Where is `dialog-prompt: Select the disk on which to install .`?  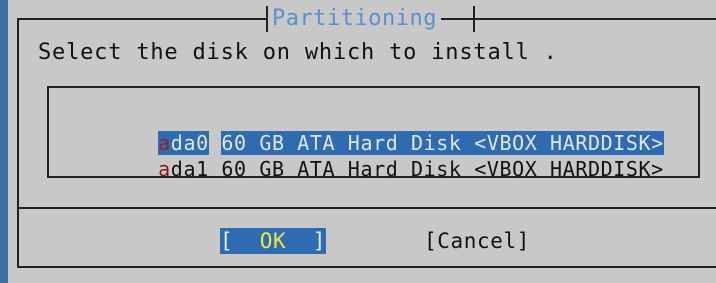 dialog-prompt: Select the disk on which to install . is located at coordinates (298, 52).